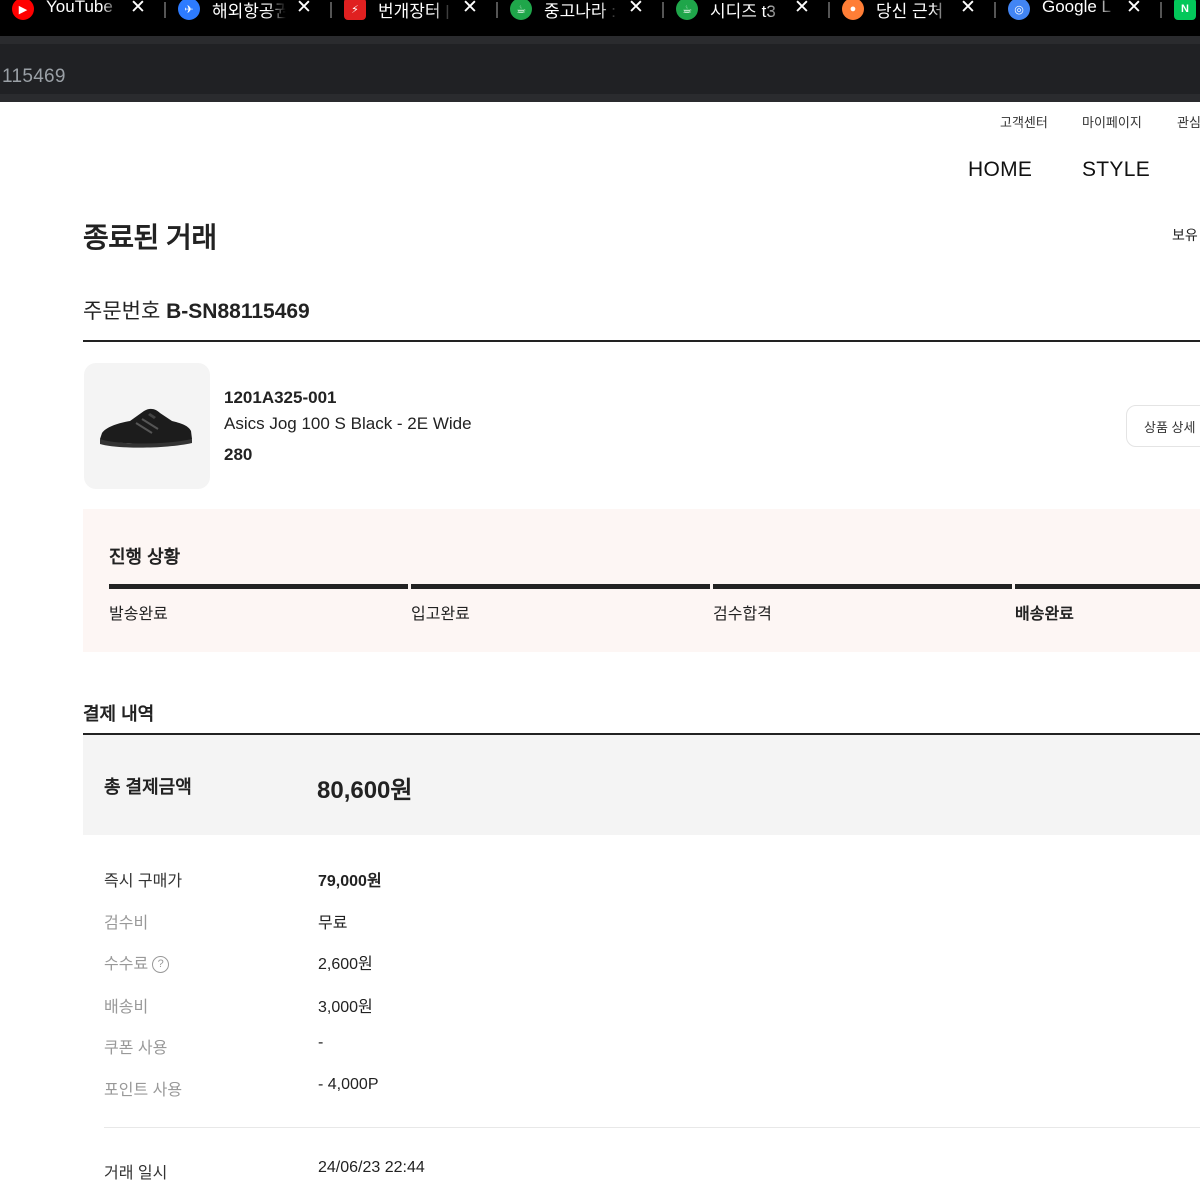 This screenshot has width=1200, height=1200. What do you see at coordinates (126, 1007) in the screenshot?
I see `shipping-fee-label: 배송비` at bounding box center [126, 1007].